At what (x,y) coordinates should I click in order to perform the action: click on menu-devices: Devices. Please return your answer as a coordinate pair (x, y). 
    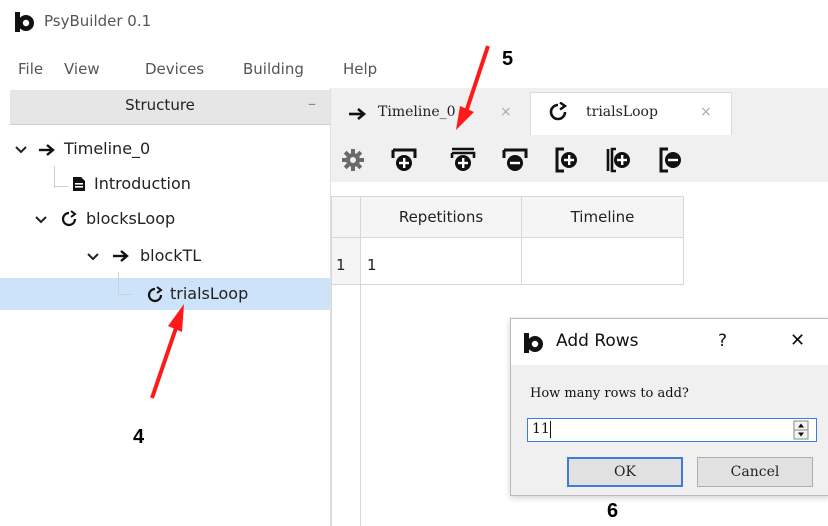
    Looking at the image, I should click on (174, 69).